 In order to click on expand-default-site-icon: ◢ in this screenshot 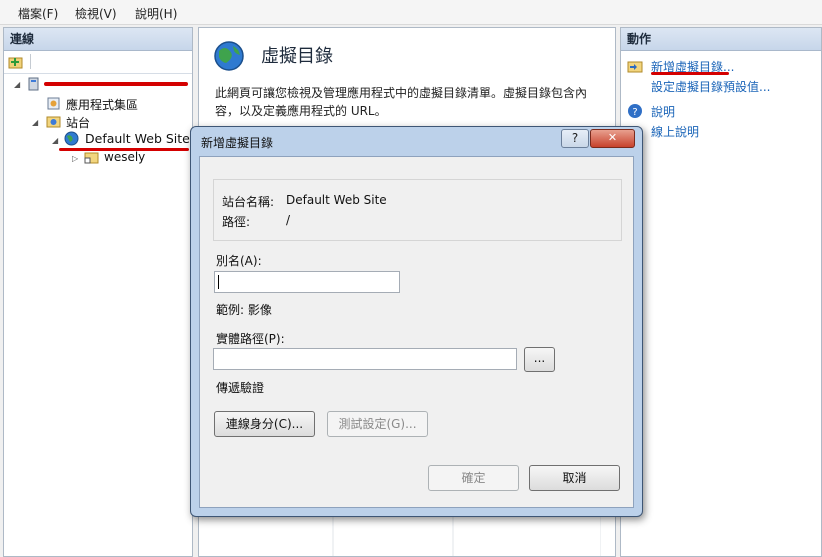, I will do `click(55, 140)`.